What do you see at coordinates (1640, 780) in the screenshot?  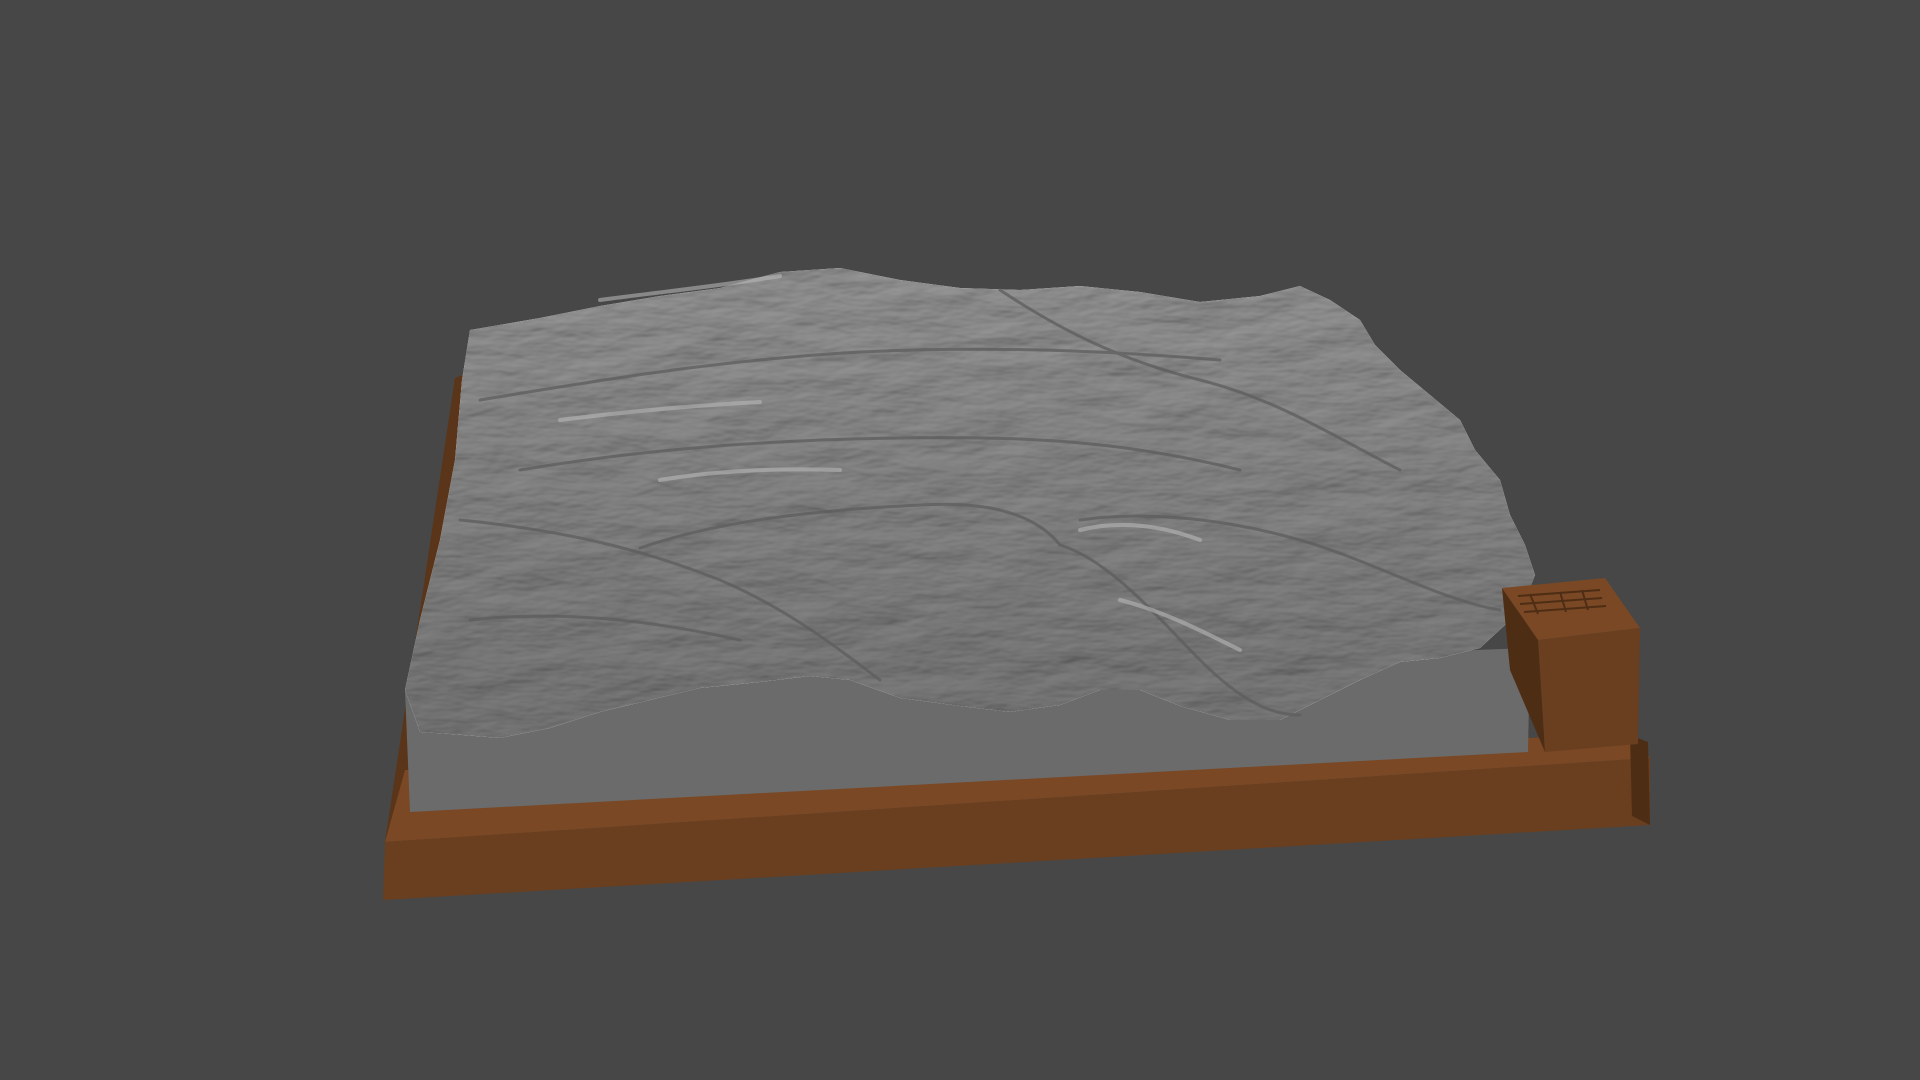 I see `frame-right-end` at bounding box center [1640, 780].